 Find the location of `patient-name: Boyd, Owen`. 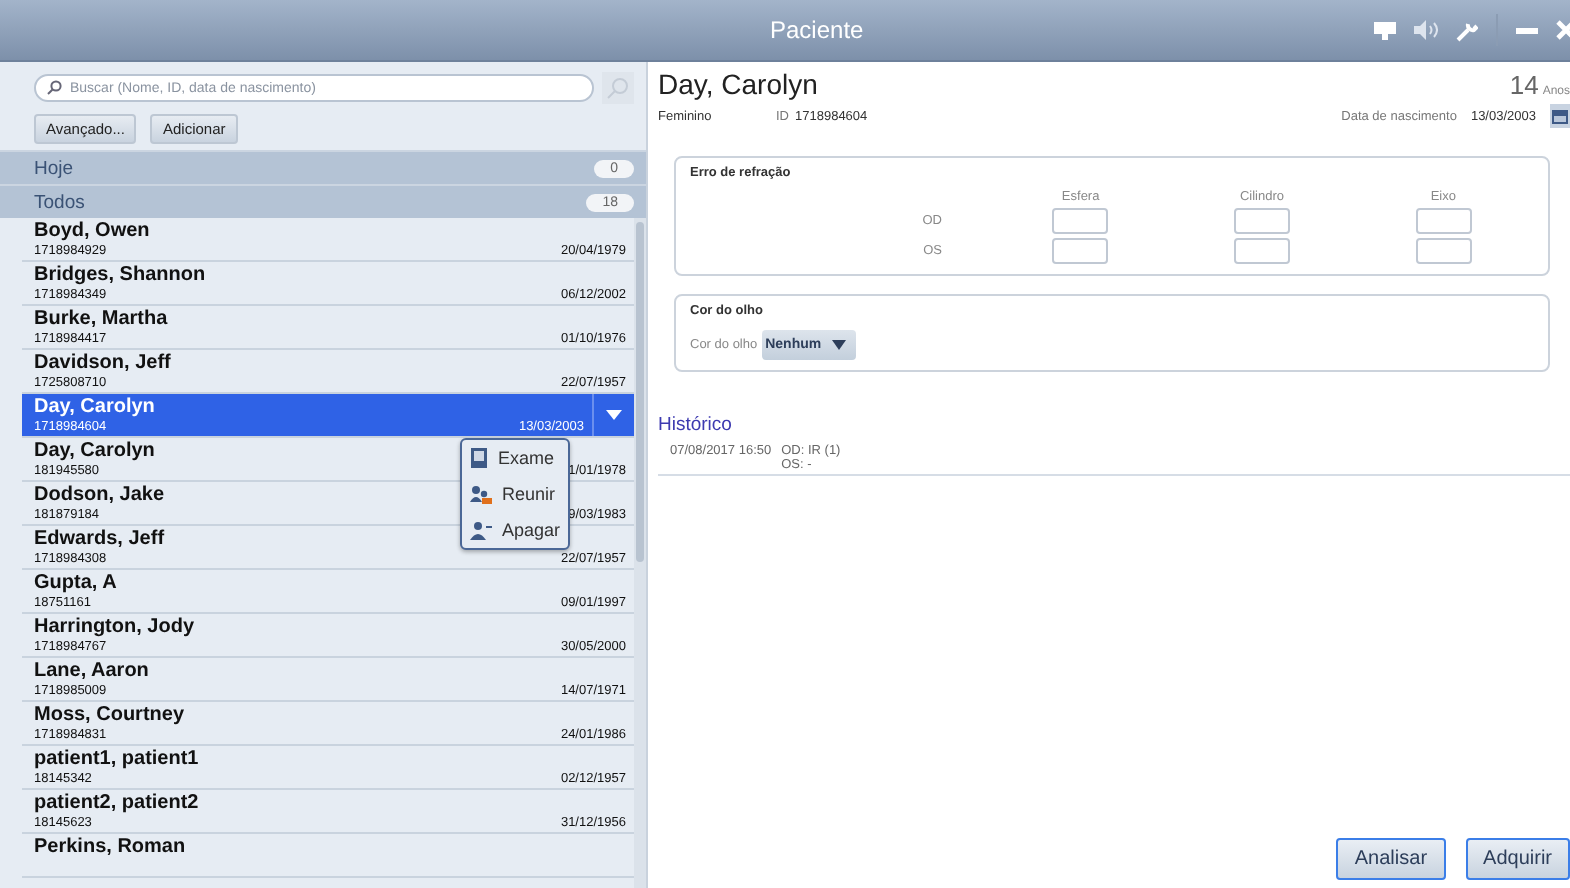

patient-name: Boyd, Owen is located at coordinates (92, 231).